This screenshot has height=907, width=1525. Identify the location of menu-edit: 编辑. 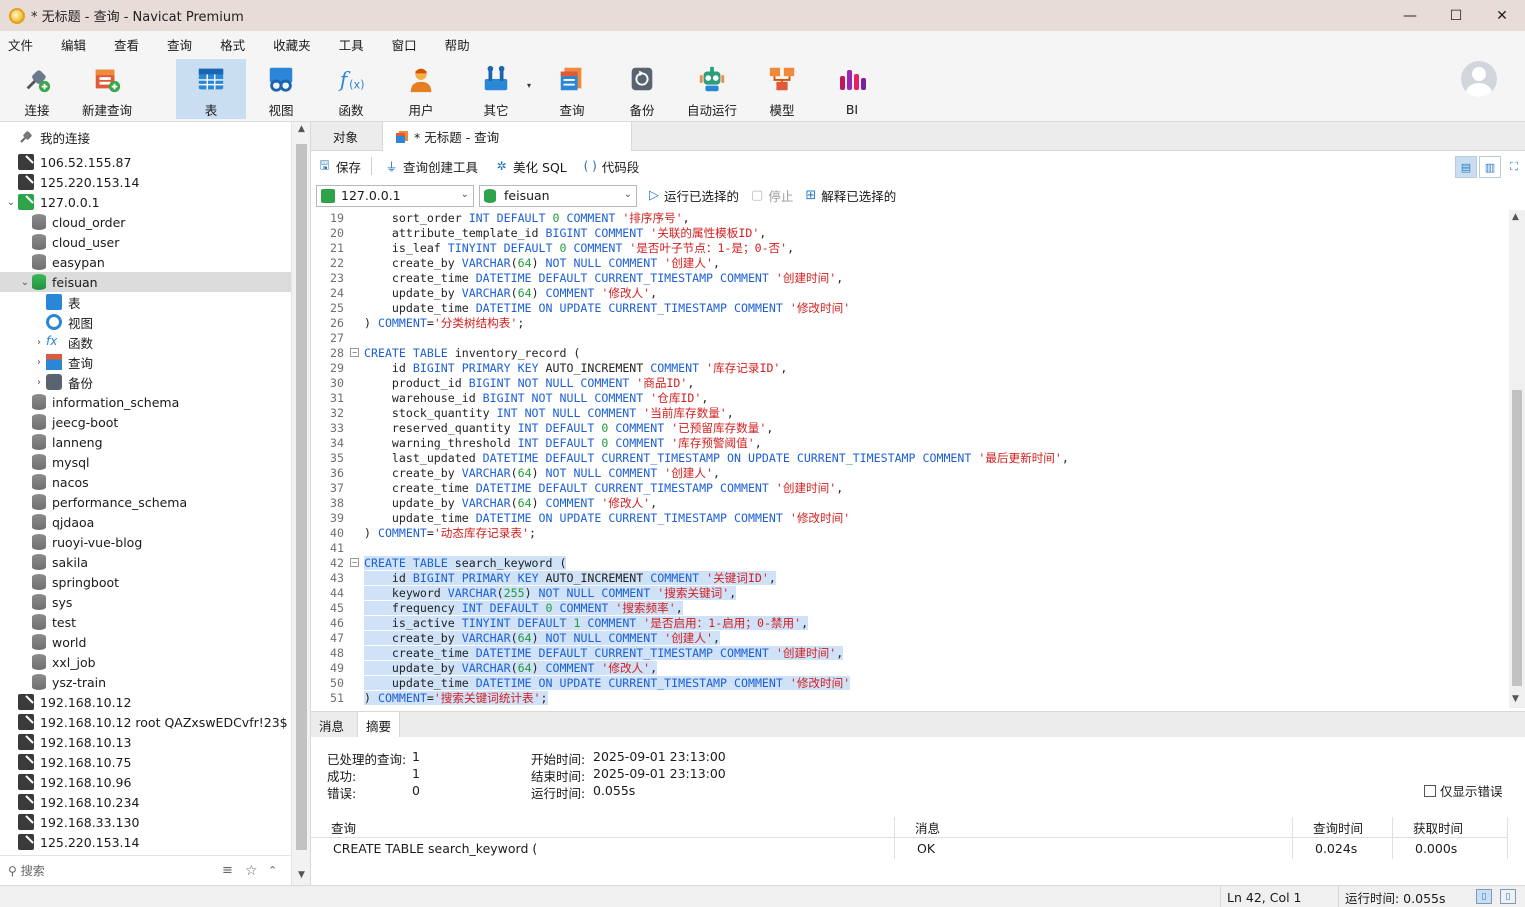
(75, 44).